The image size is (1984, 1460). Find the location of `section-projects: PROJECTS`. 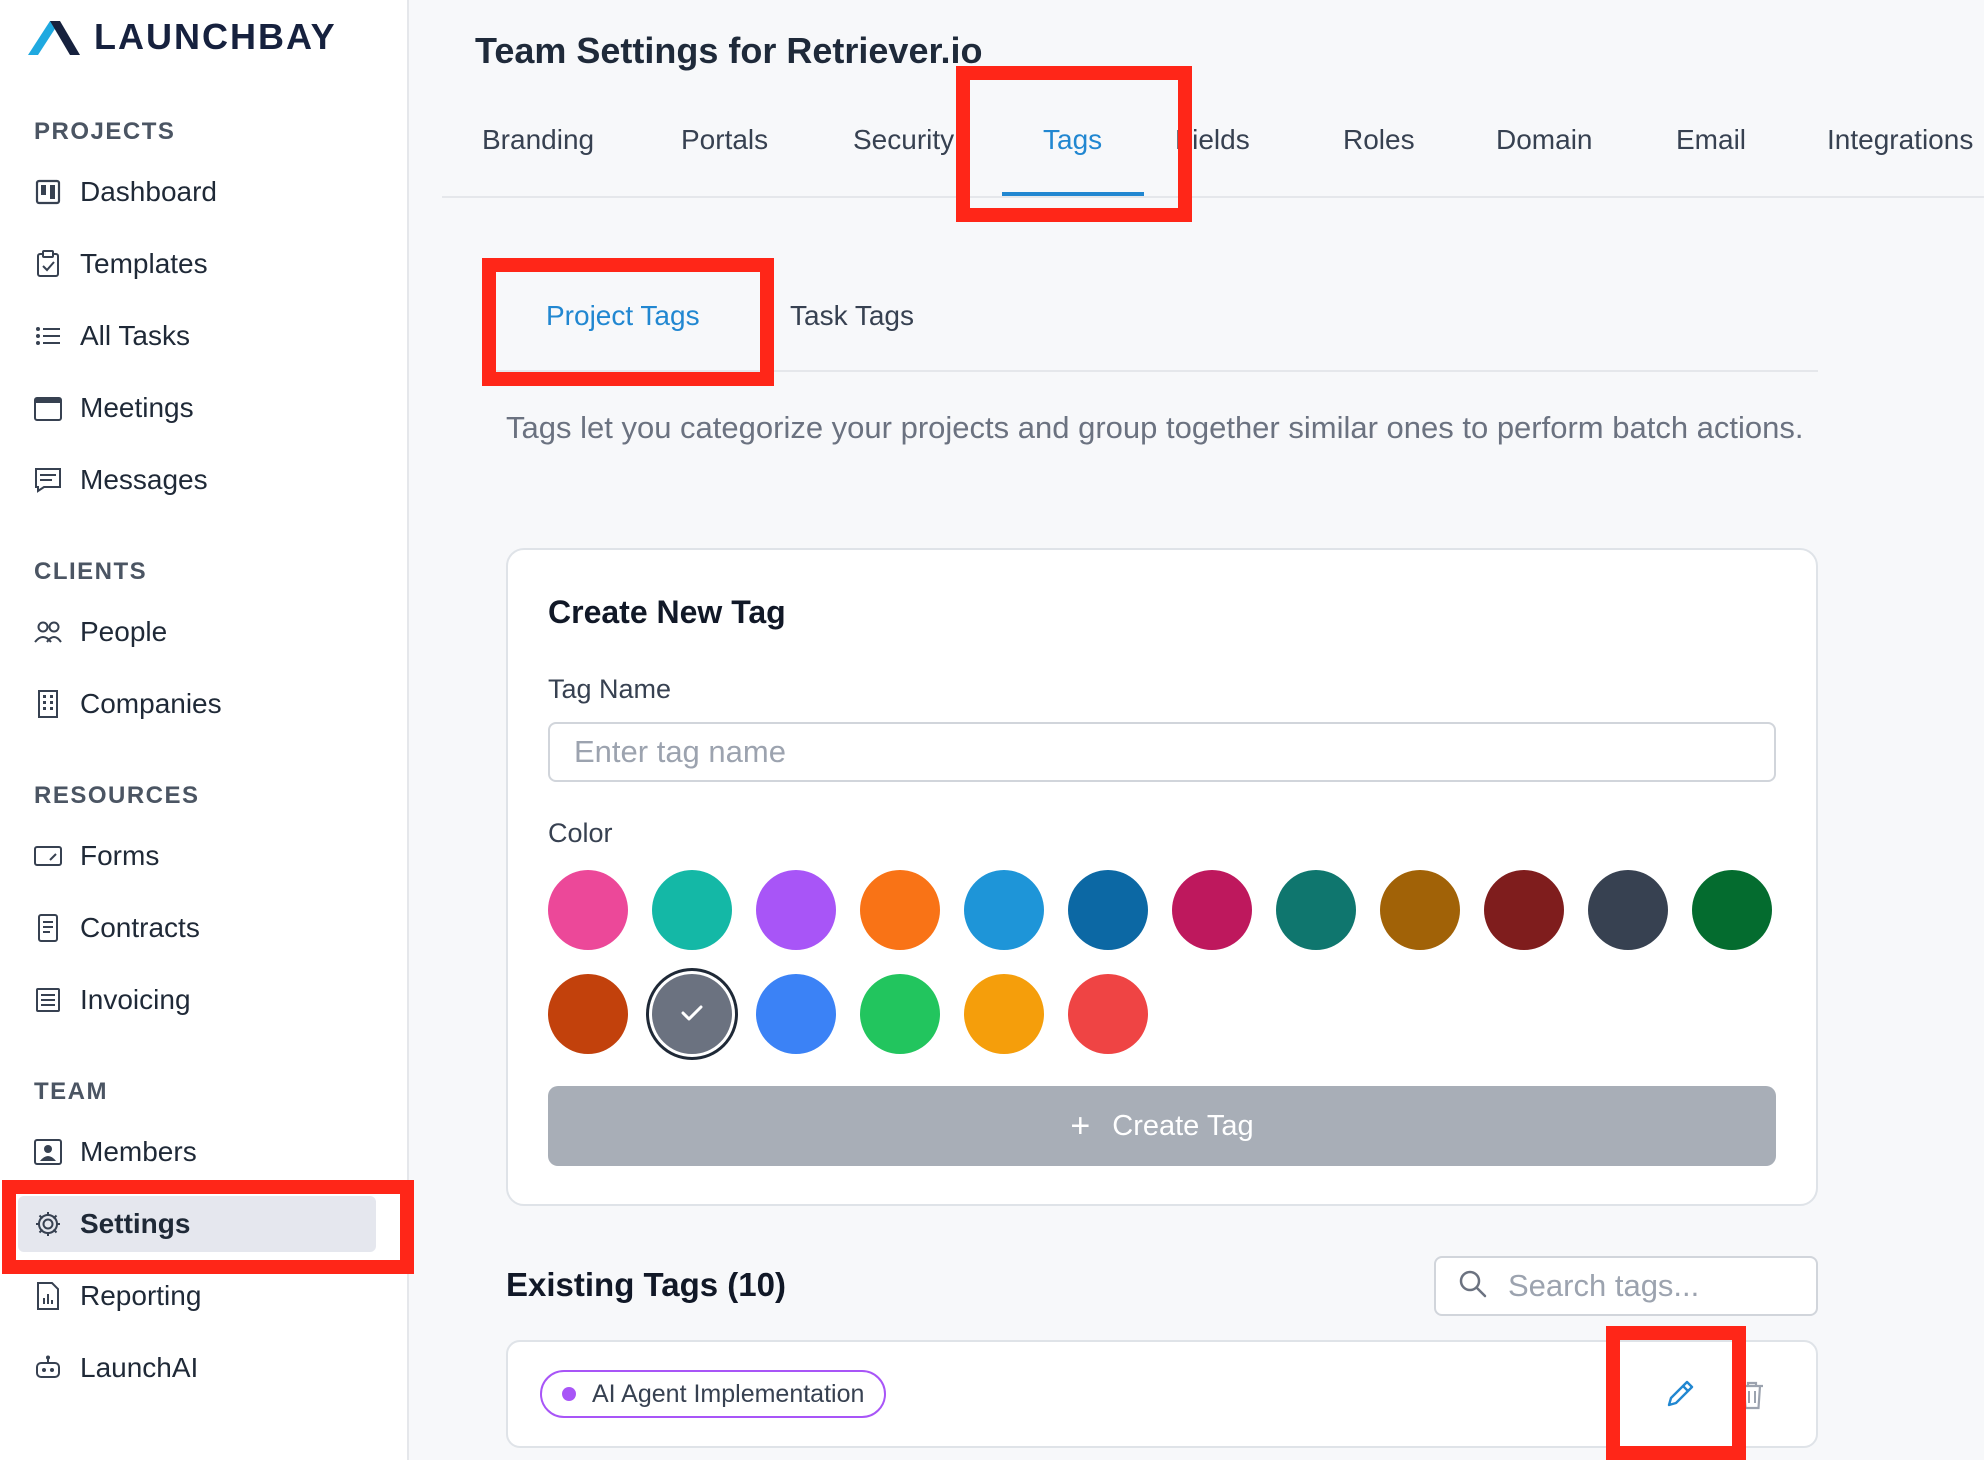

section-projects: PROJECTS is located at coordinates (105, 131).